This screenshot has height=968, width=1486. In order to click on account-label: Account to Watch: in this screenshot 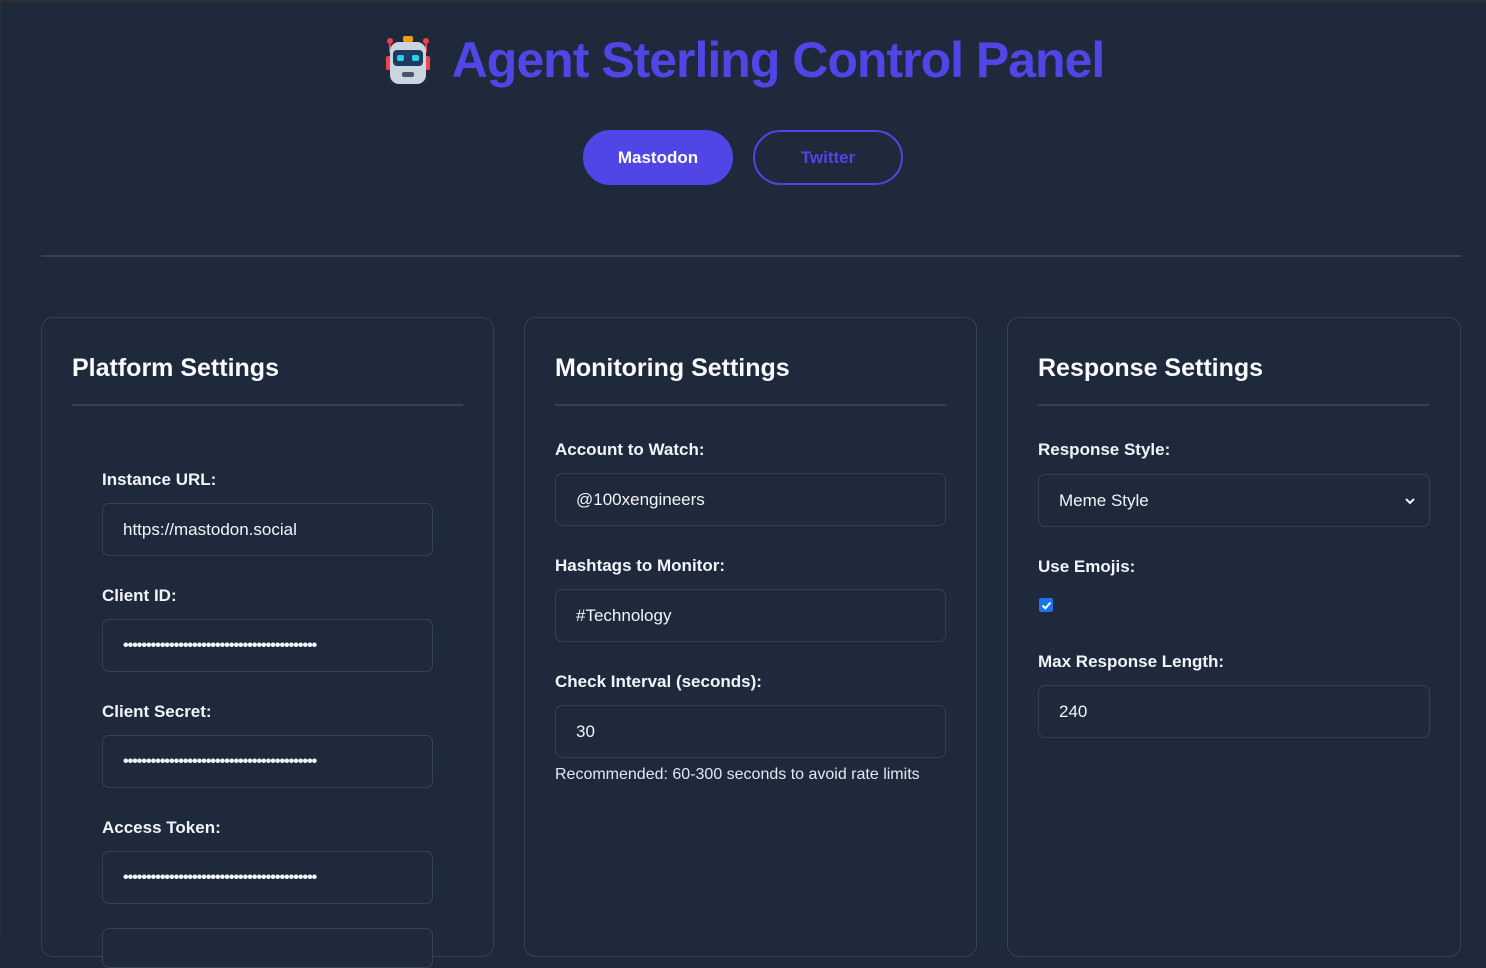, I will do `click(630, 449)`.